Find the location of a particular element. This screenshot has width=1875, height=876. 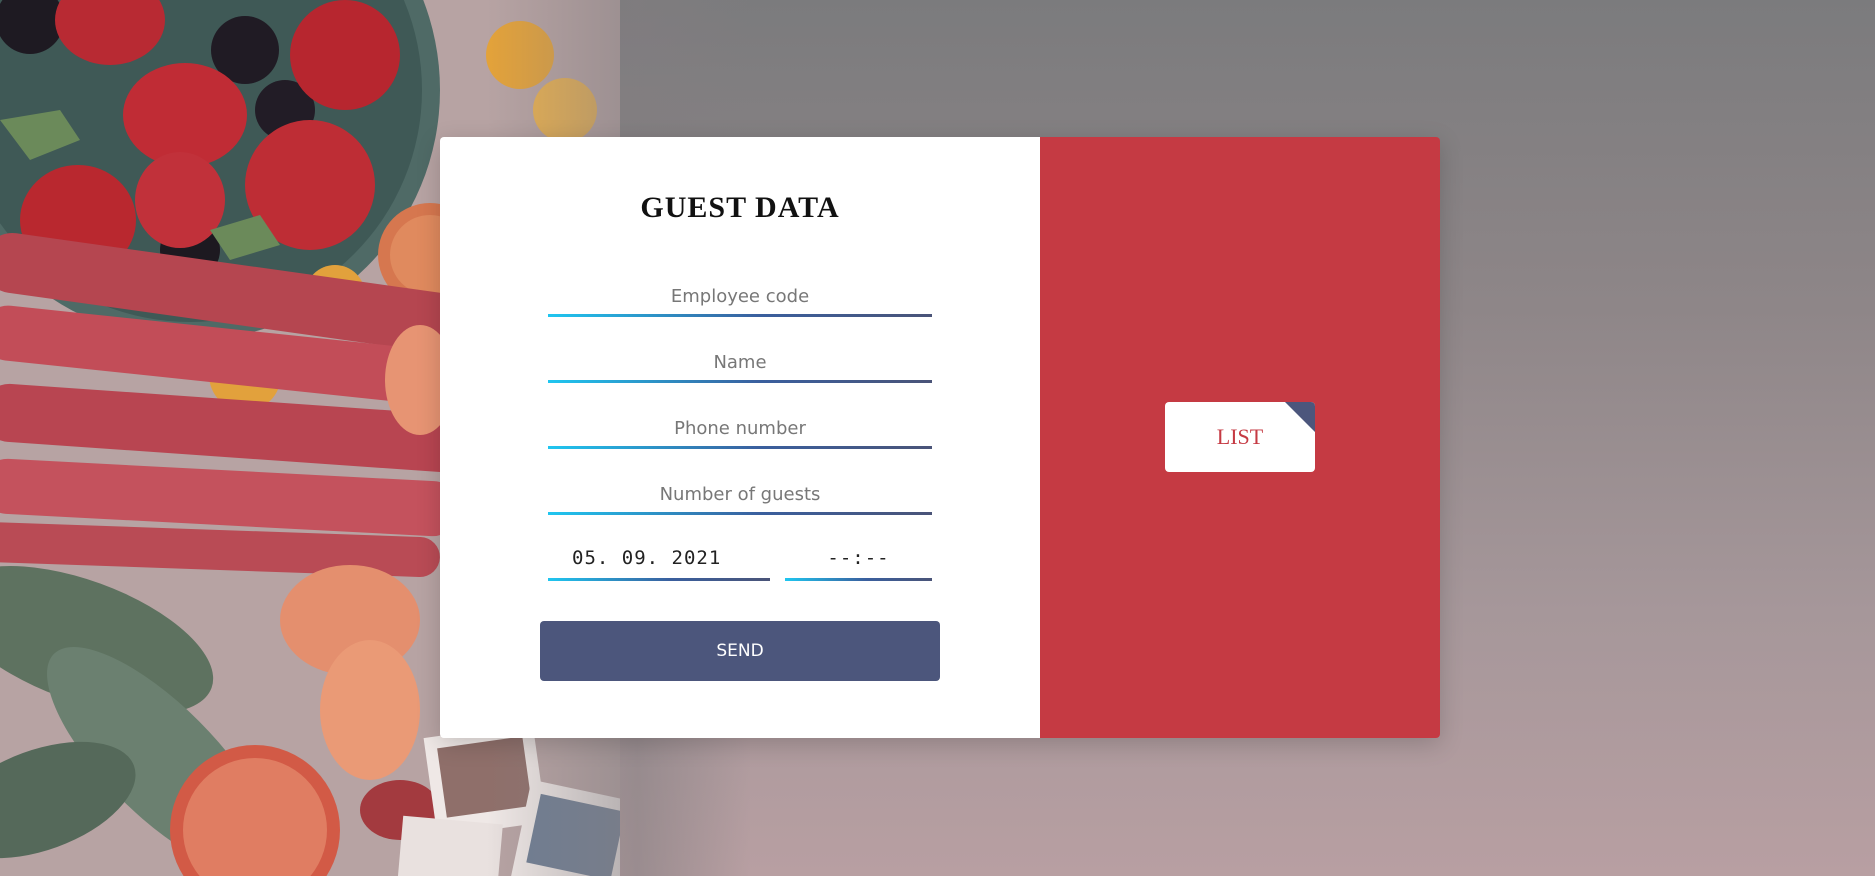

date-field: 05. 09. 2021 is located at coordinates (659, 561).